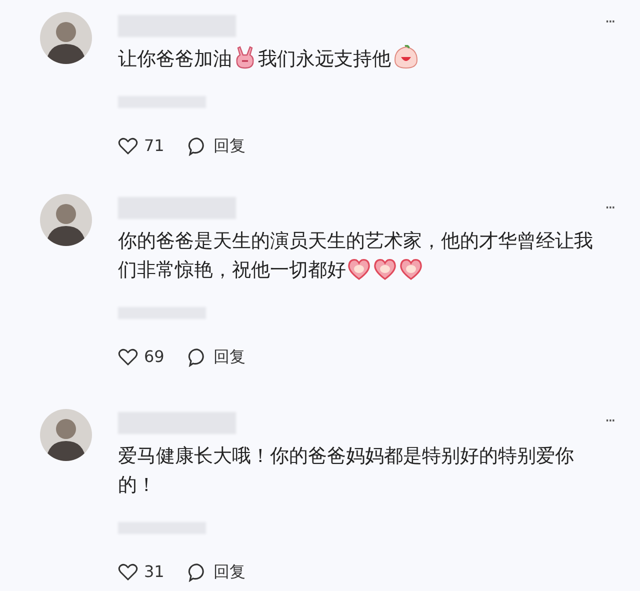 The image size is (640, 591). Describe the element at coordinates (406, 57) in the screenshot. I see `blob-sticker-icon` at that location.